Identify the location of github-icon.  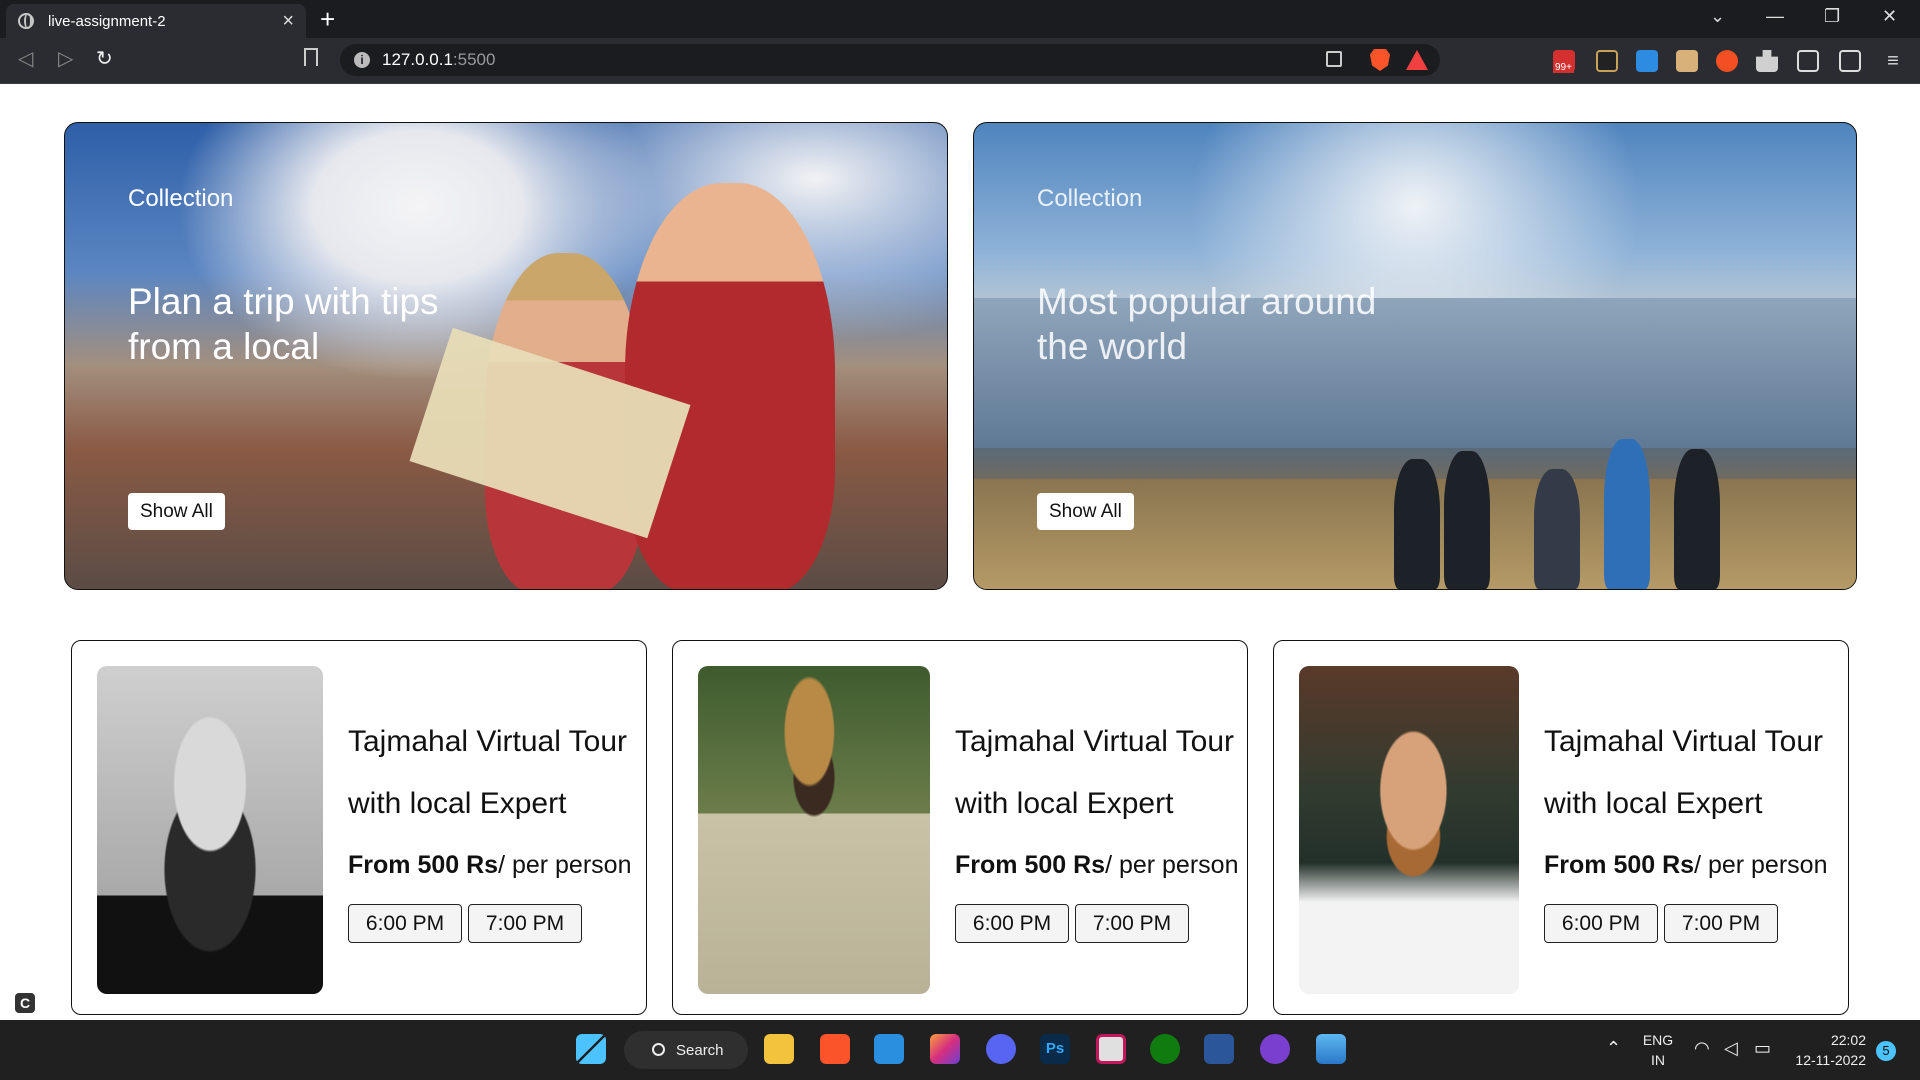
(1275, 1049).